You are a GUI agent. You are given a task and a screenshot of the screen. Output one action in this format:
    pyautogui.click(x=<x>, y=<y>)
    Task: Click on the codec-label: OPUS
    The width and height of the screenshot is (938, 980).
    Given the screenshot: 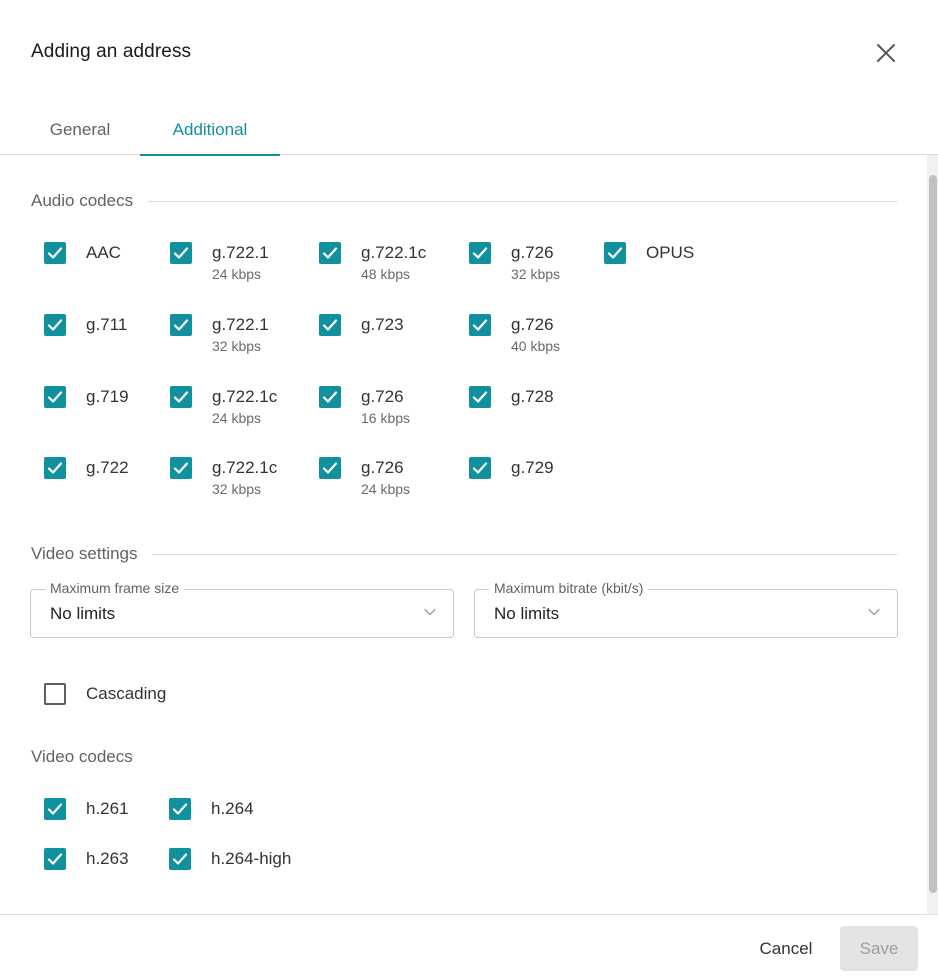 What is the action you would take?
    pyautogui.click(x=670, y=252)
    